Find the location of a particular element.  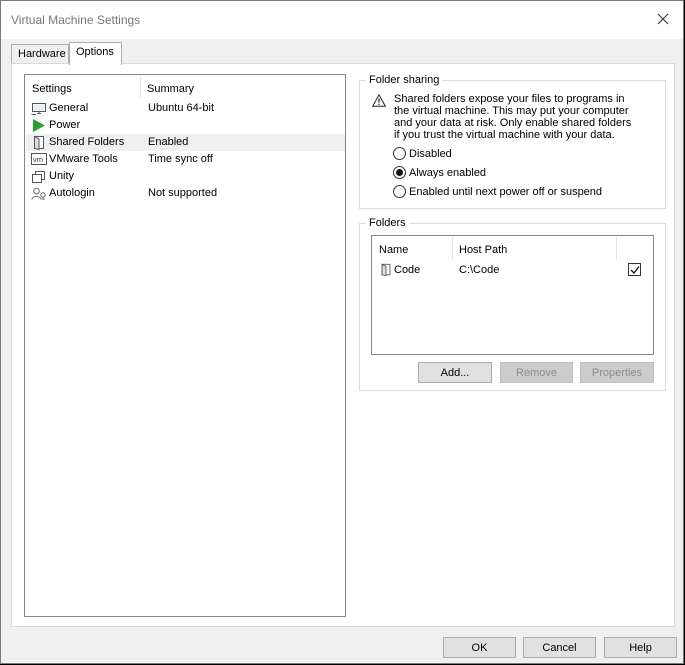

radio-until-power-off: Enabled until next power off or suspend is located at coordinates (497, 191).